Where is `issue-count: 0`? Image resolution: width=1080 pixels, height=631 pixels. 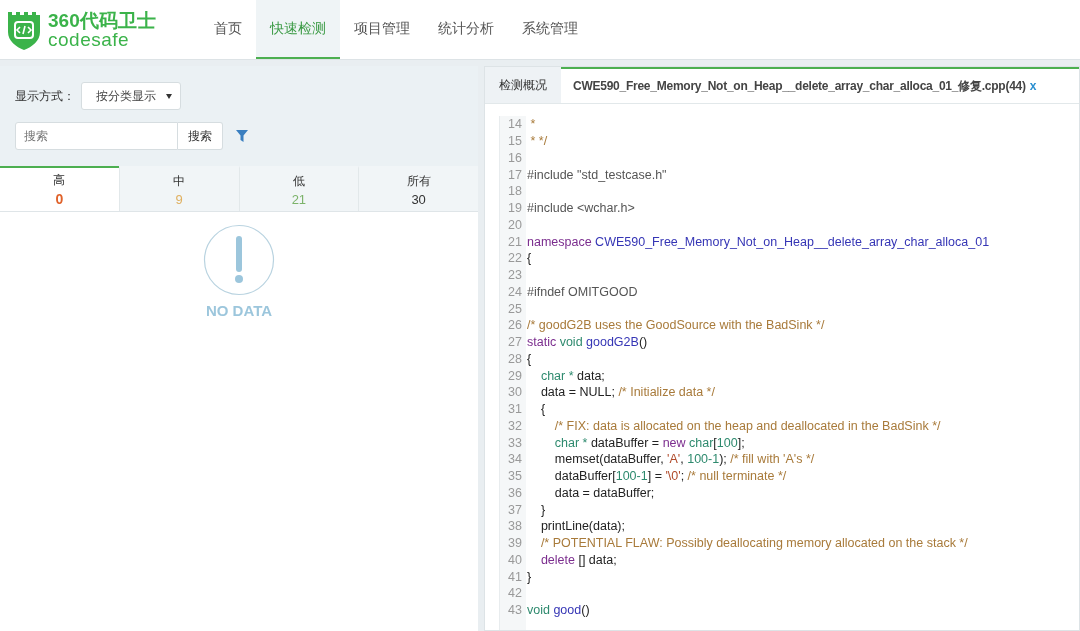
issue-count: 0 is located at coordinates (59, 199).